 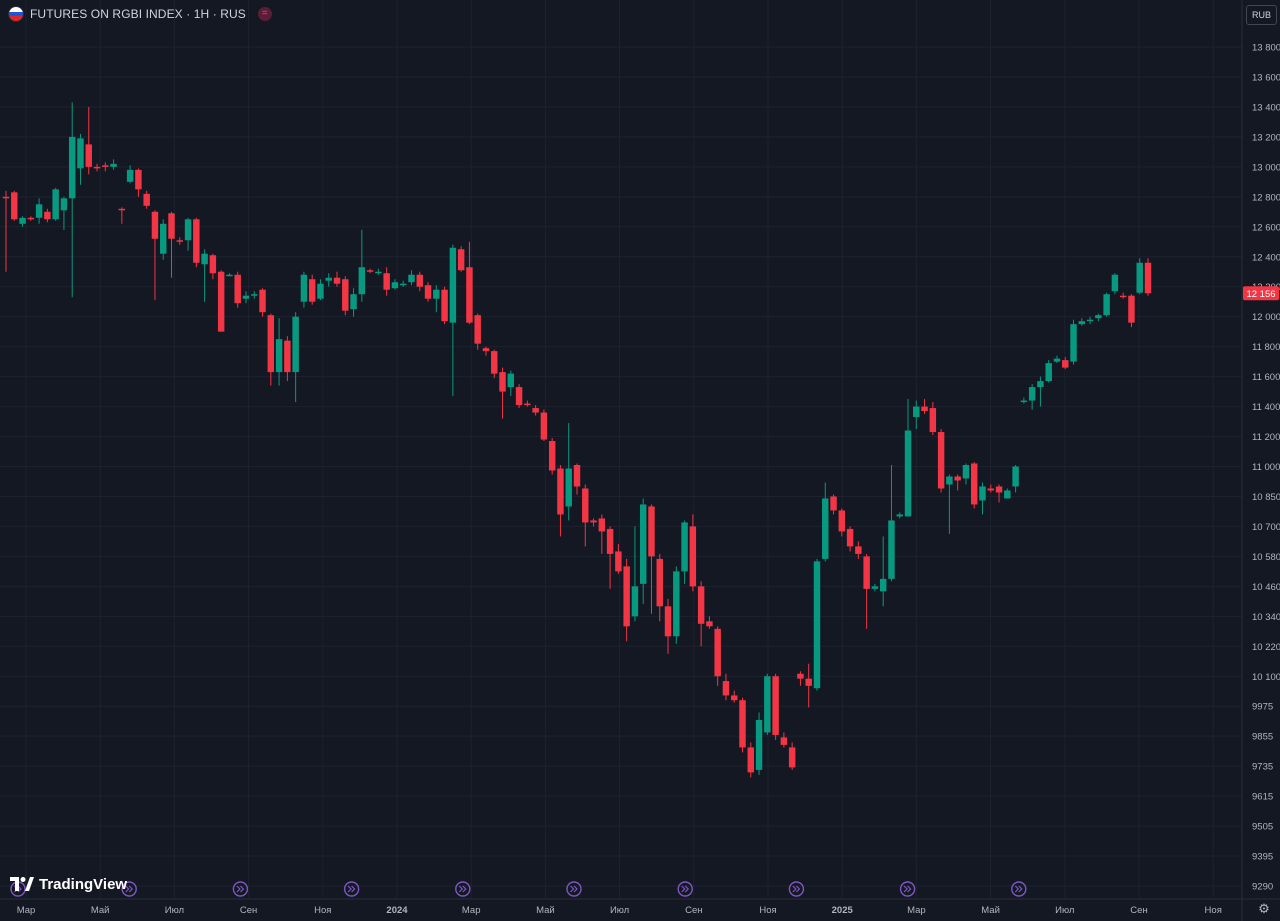 I want to click on tradingview-logo: TradingView, so click(x=68, y=884).